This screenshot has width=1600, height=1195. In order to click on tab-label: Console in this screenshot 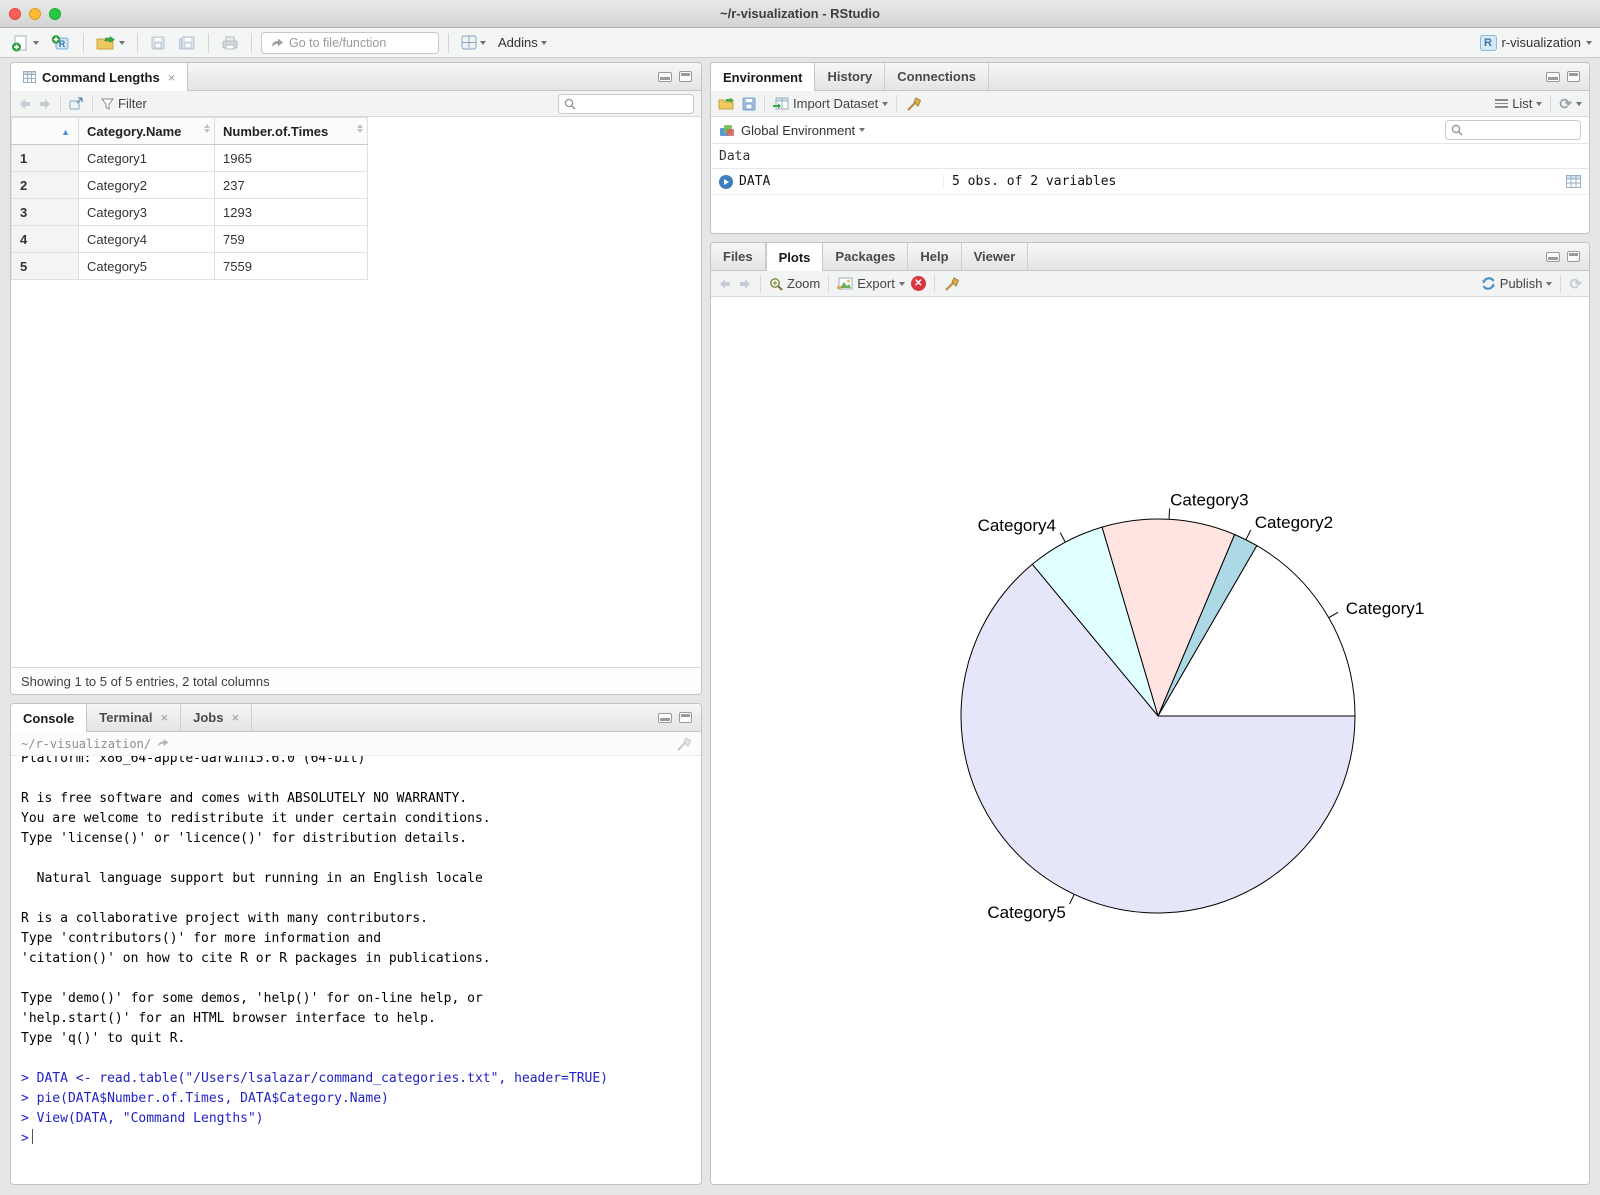, I will do `click(49, 718)`.